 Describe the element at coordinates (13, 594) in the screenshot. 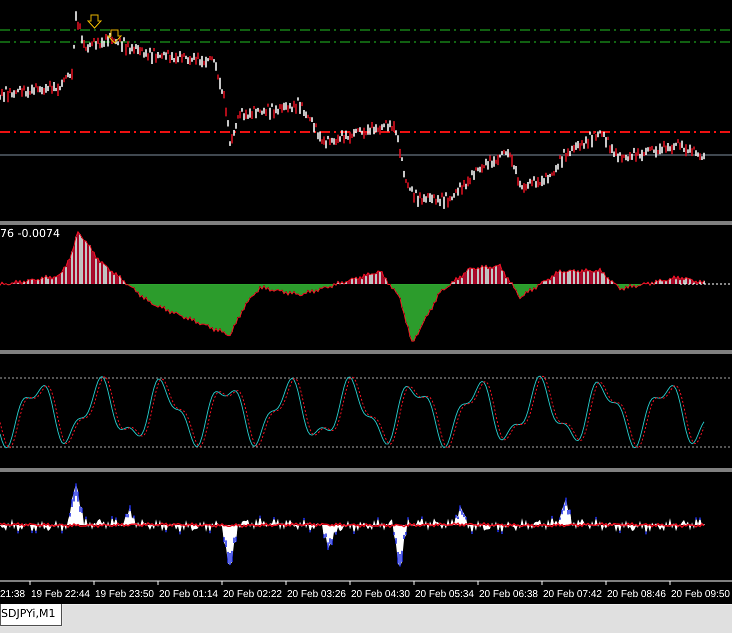

I see `time-label: 21:38` at that location.